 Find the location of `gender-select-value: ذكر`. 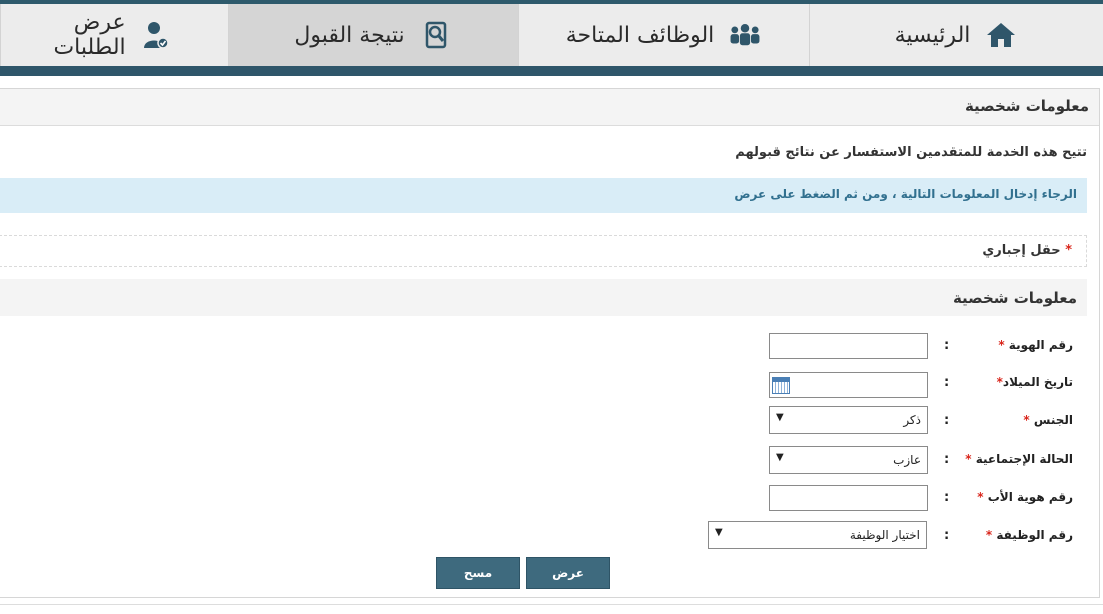

gender-select-value: ذكر is located at coordinates (912, 420).